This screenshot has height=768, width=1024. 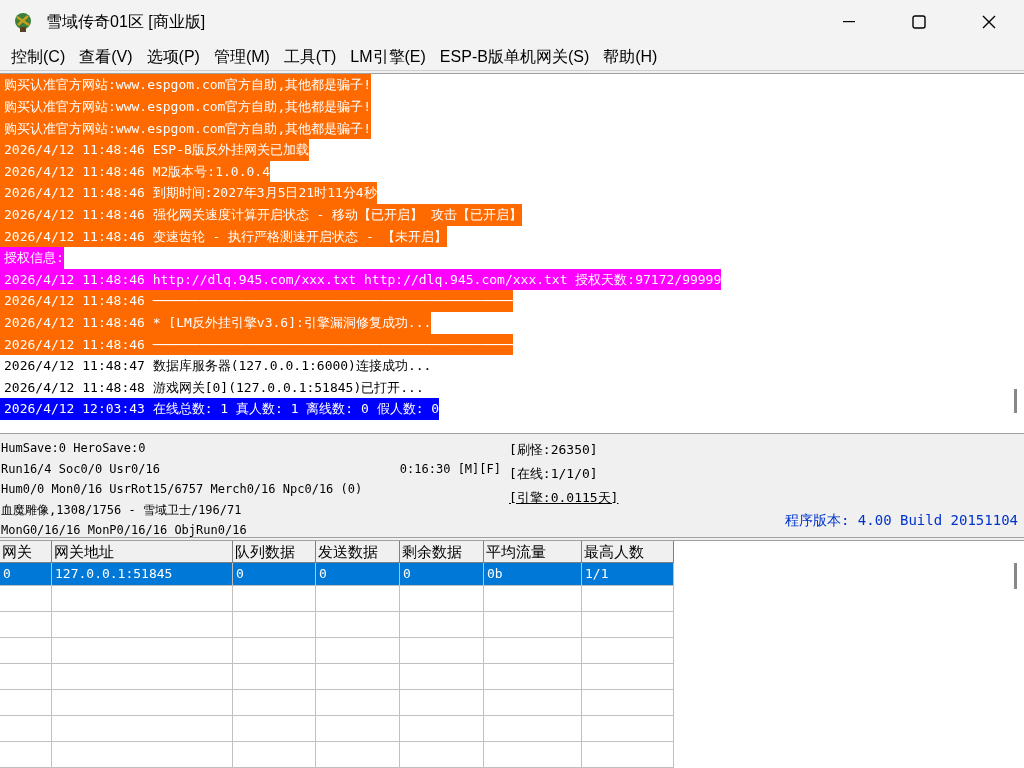 I want to click on column-header: 队列数据, so click(x=274, y=552).